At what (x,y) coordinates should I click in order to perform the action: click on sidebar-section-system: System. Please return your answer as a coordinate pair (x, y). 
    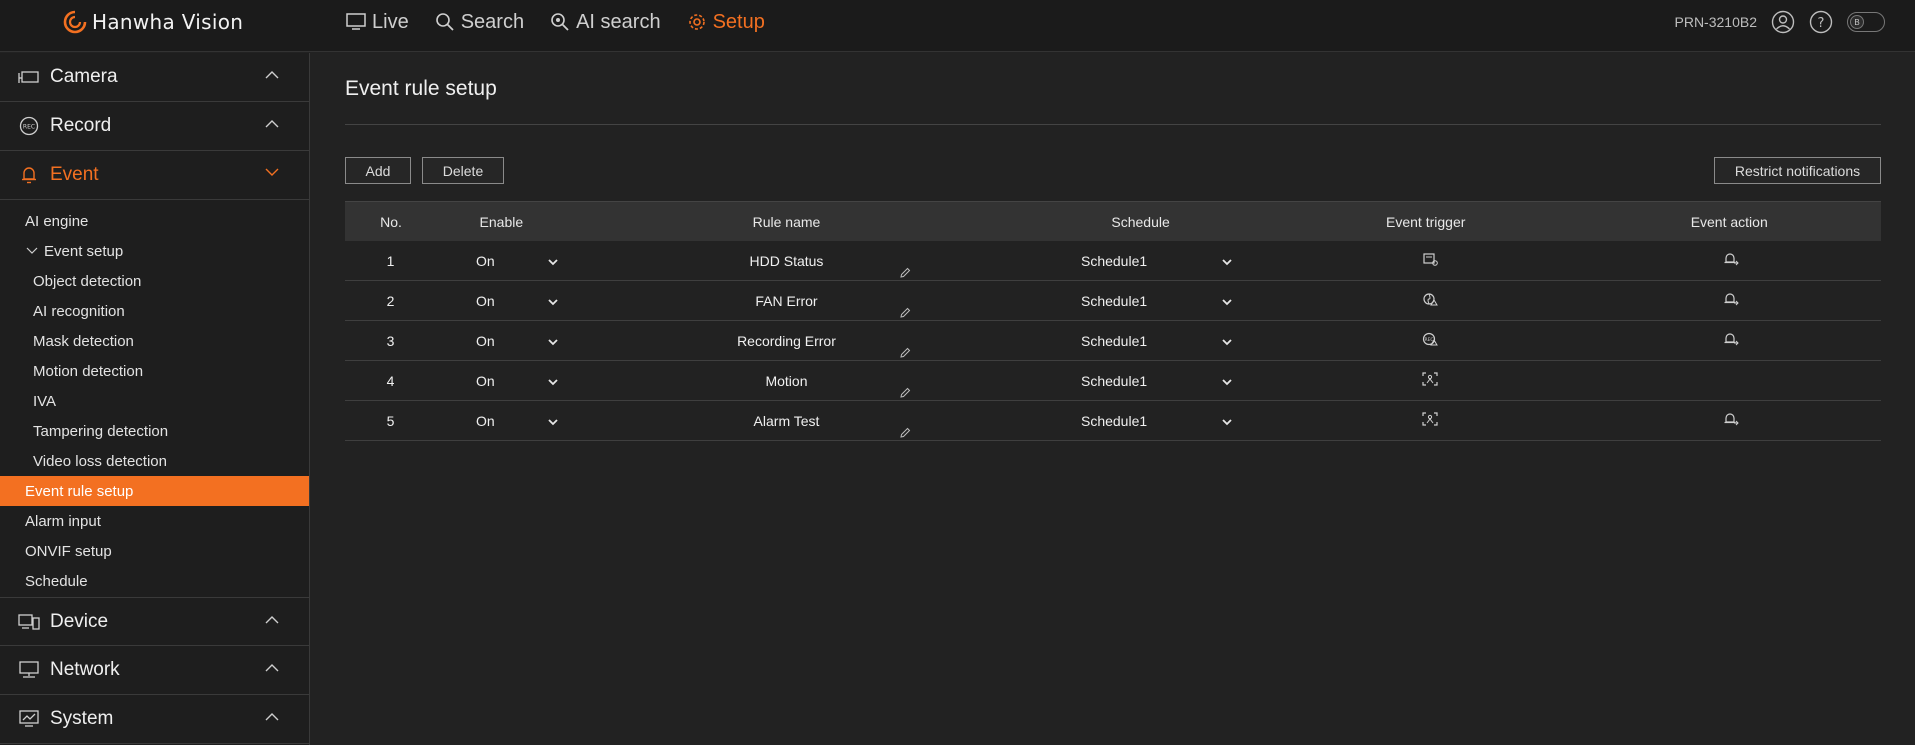
    Looking at the image, I should click on (154, 719).